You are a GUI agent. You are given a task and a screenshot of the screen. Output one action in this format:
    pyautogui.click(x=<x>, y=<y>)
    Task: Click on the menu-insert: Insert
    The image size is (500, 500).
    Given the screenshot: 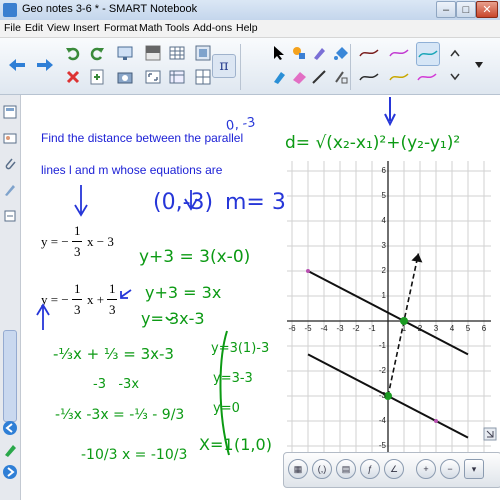 What is the action you would take?
    pyautogui.click(x=86, y=28)
    